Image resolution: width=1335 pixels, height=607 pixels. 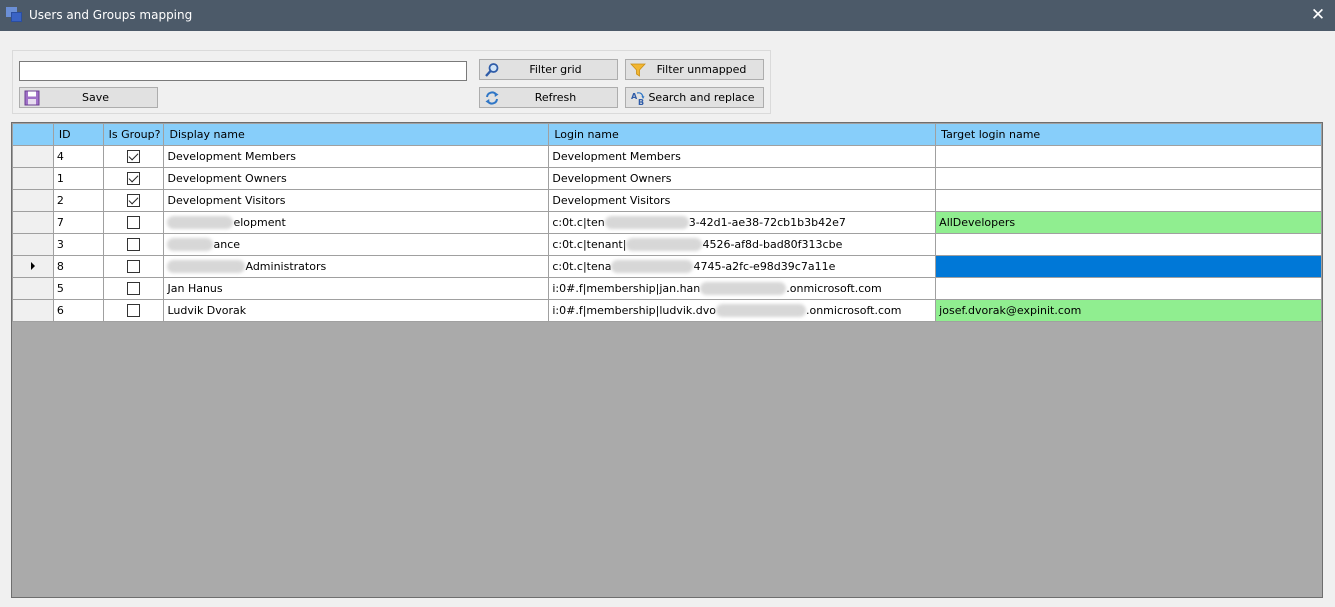 What do you see at coordinates (356, 288) in the screenshot?
I see `cell-display-name: Jan Hanus` at bounding box center [356, 288].